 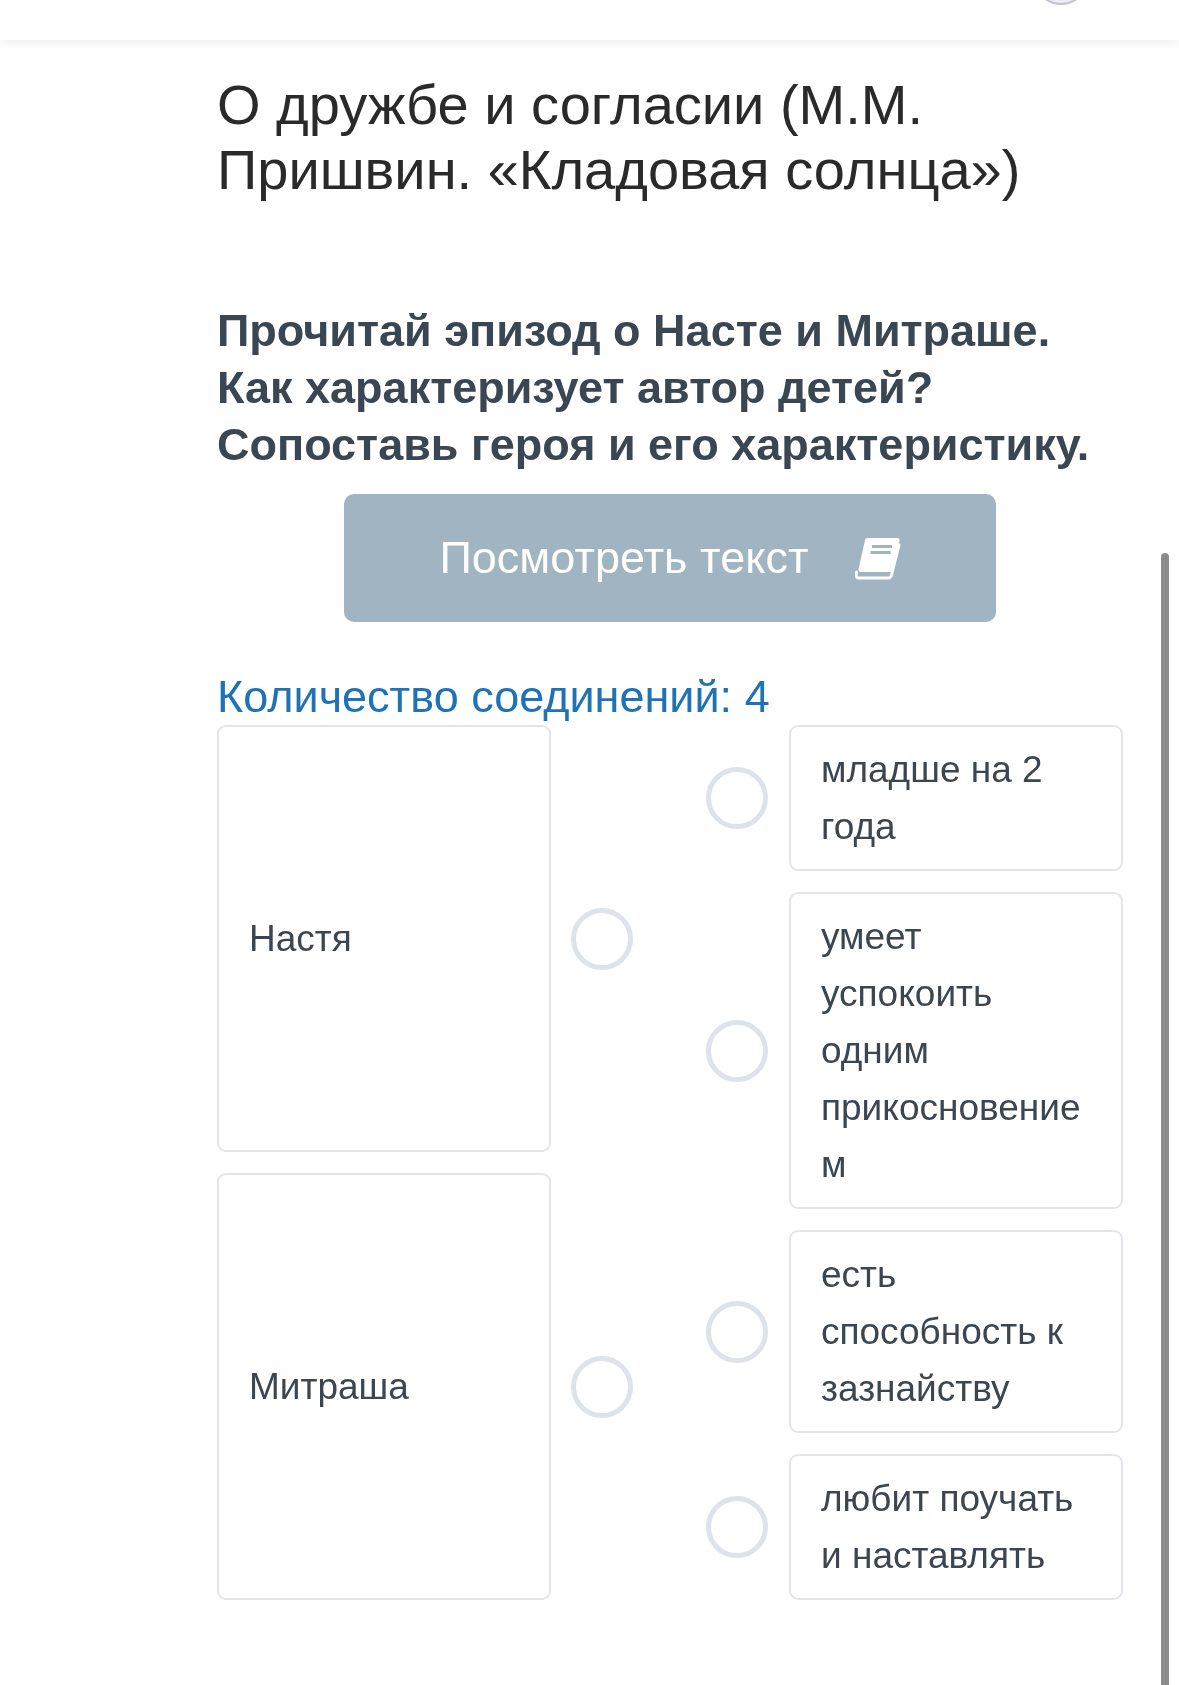 I want to click on task-text: Прочитай эпизод о Насте и Митраше. Как характеризует автор детей? Сопоставь героя и его характеристику., so click(x=654, y=388).